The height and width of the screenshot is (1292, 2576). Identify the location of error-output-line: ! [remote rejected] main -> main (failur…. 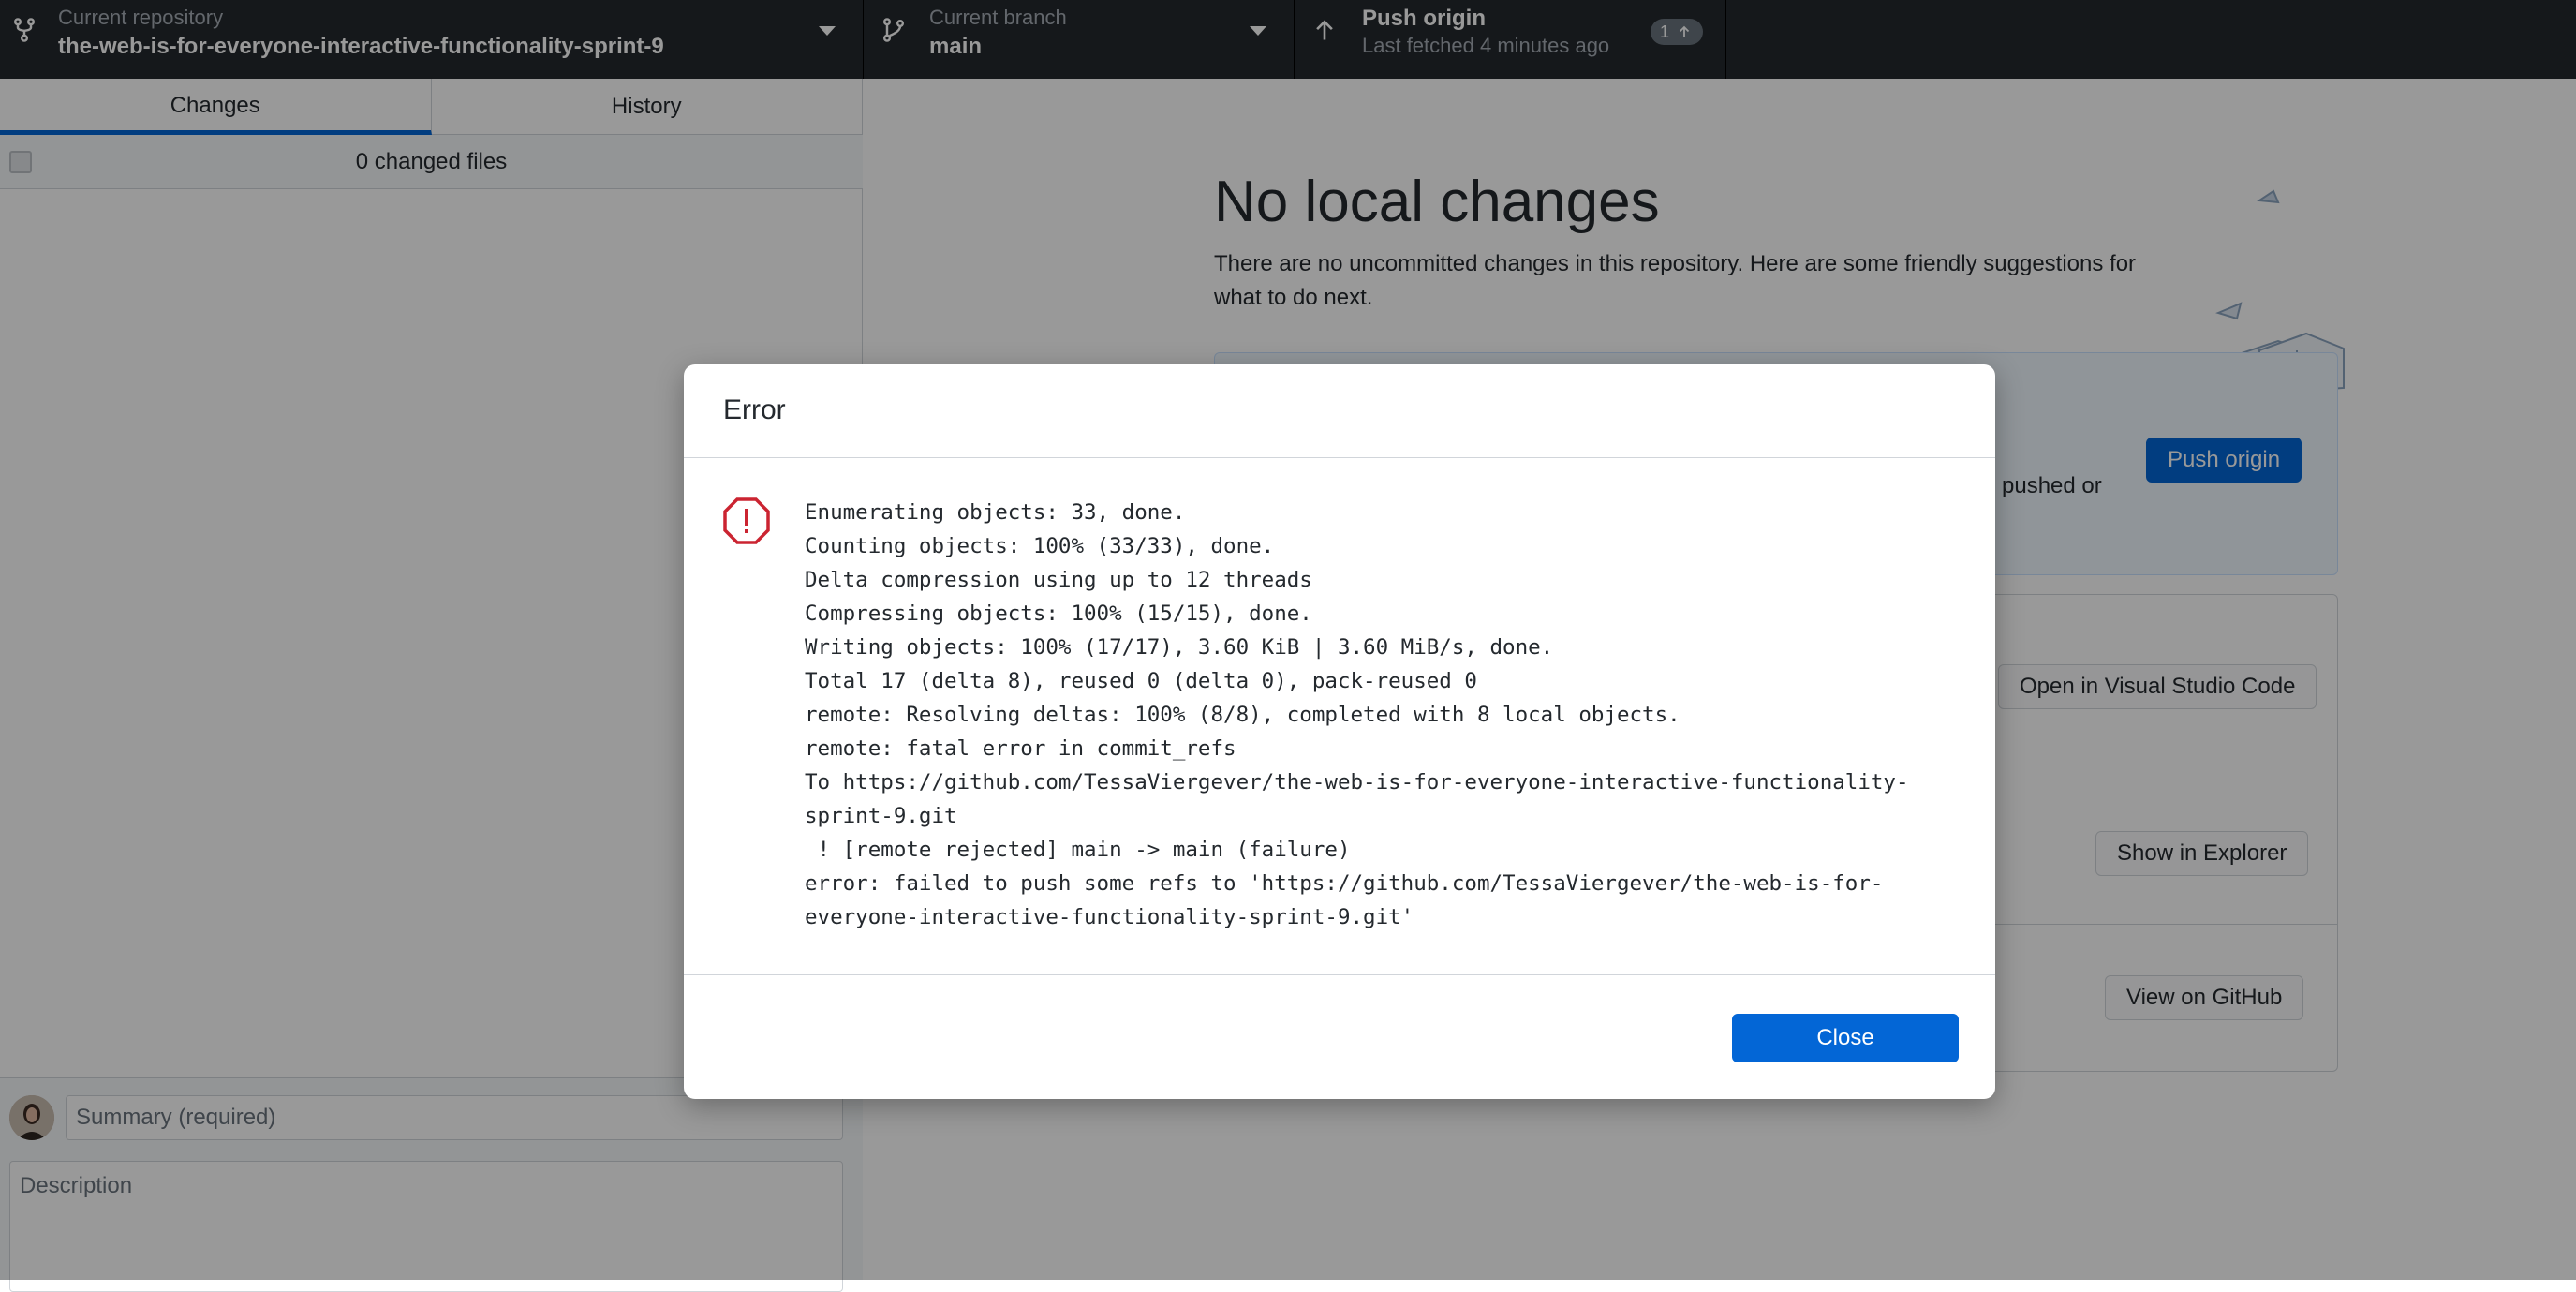
(1078, 850).